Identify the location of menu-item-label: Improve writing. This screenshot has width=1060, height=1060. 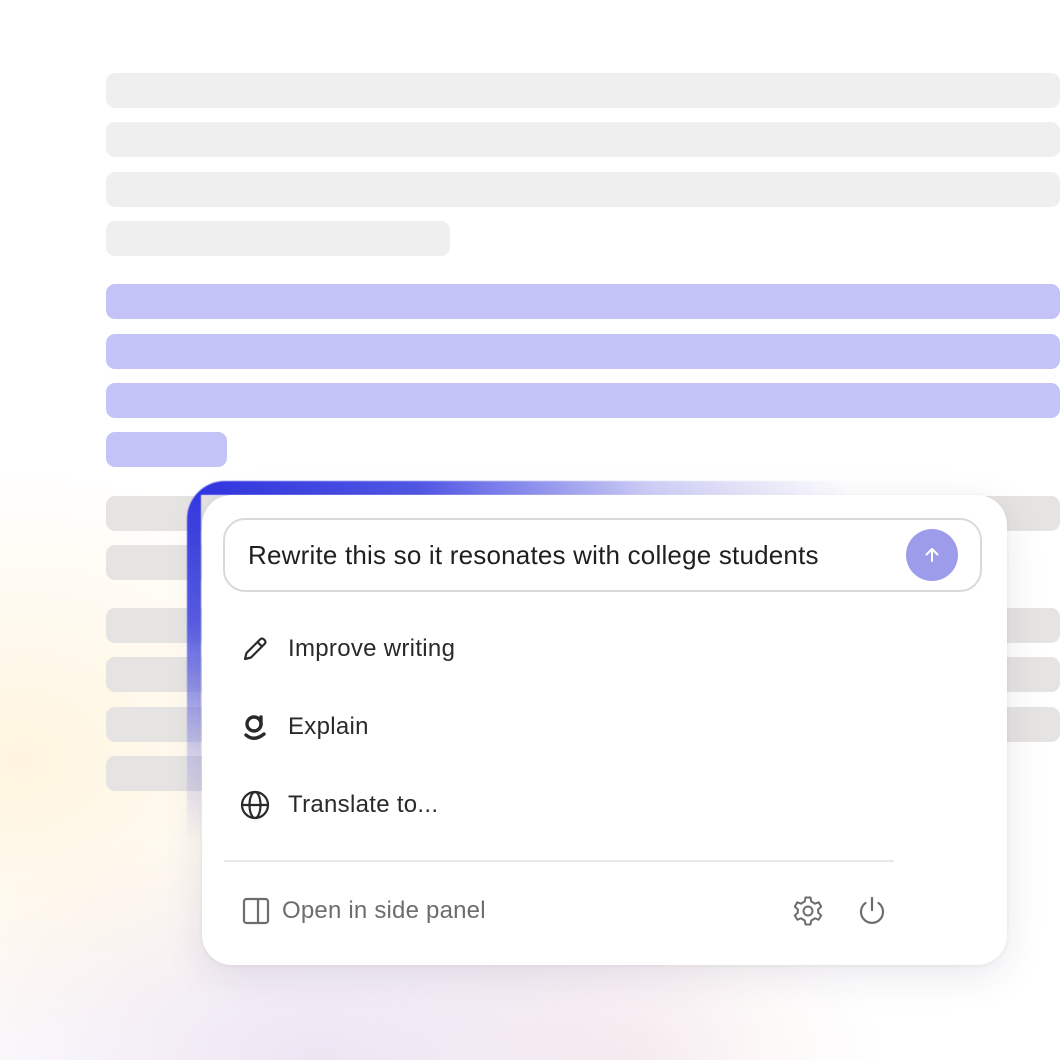
(372, 648).